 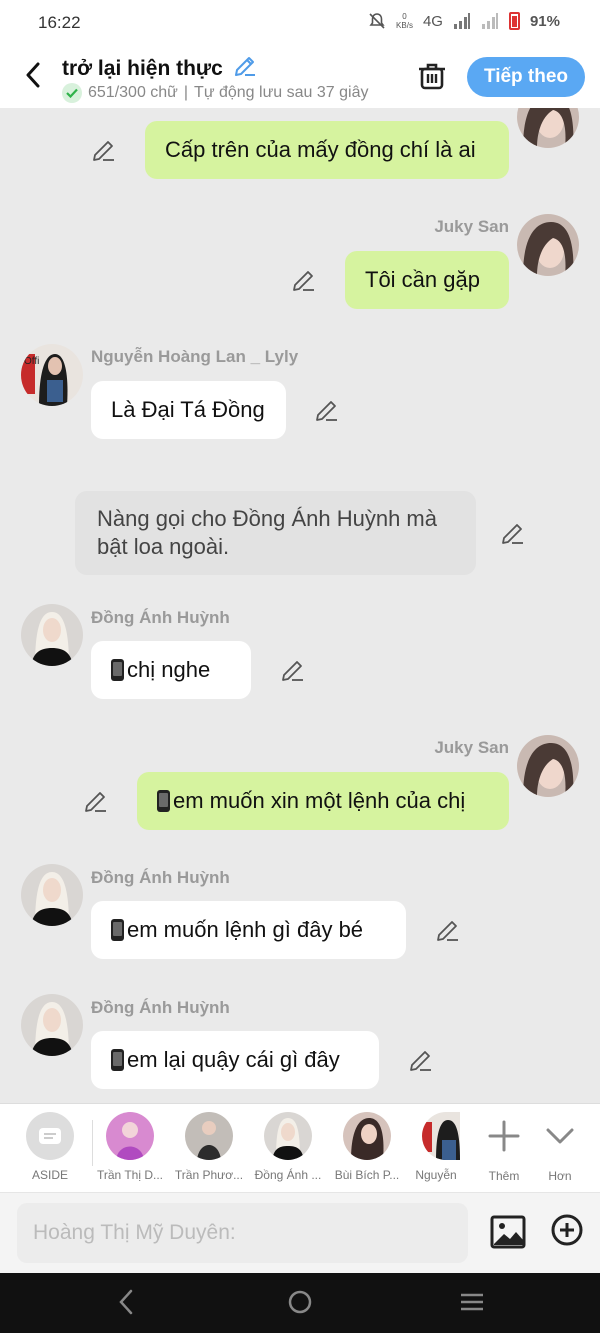 I want to click on aside-icon, so click(x=50, y=1136).